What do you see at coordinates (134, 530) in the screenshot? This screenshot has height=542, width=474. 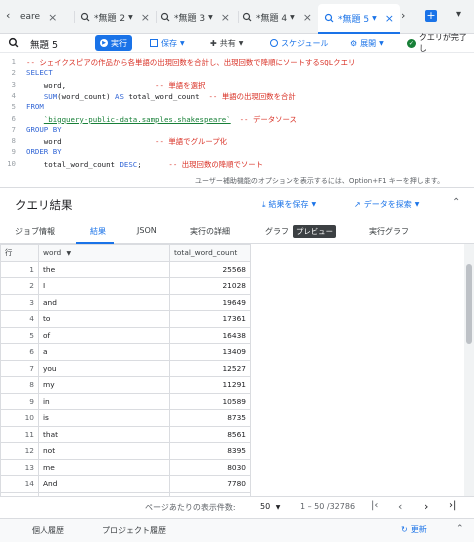 I see `project-history-tab: プロジェクト履歴` at bounding box center [134, 530].